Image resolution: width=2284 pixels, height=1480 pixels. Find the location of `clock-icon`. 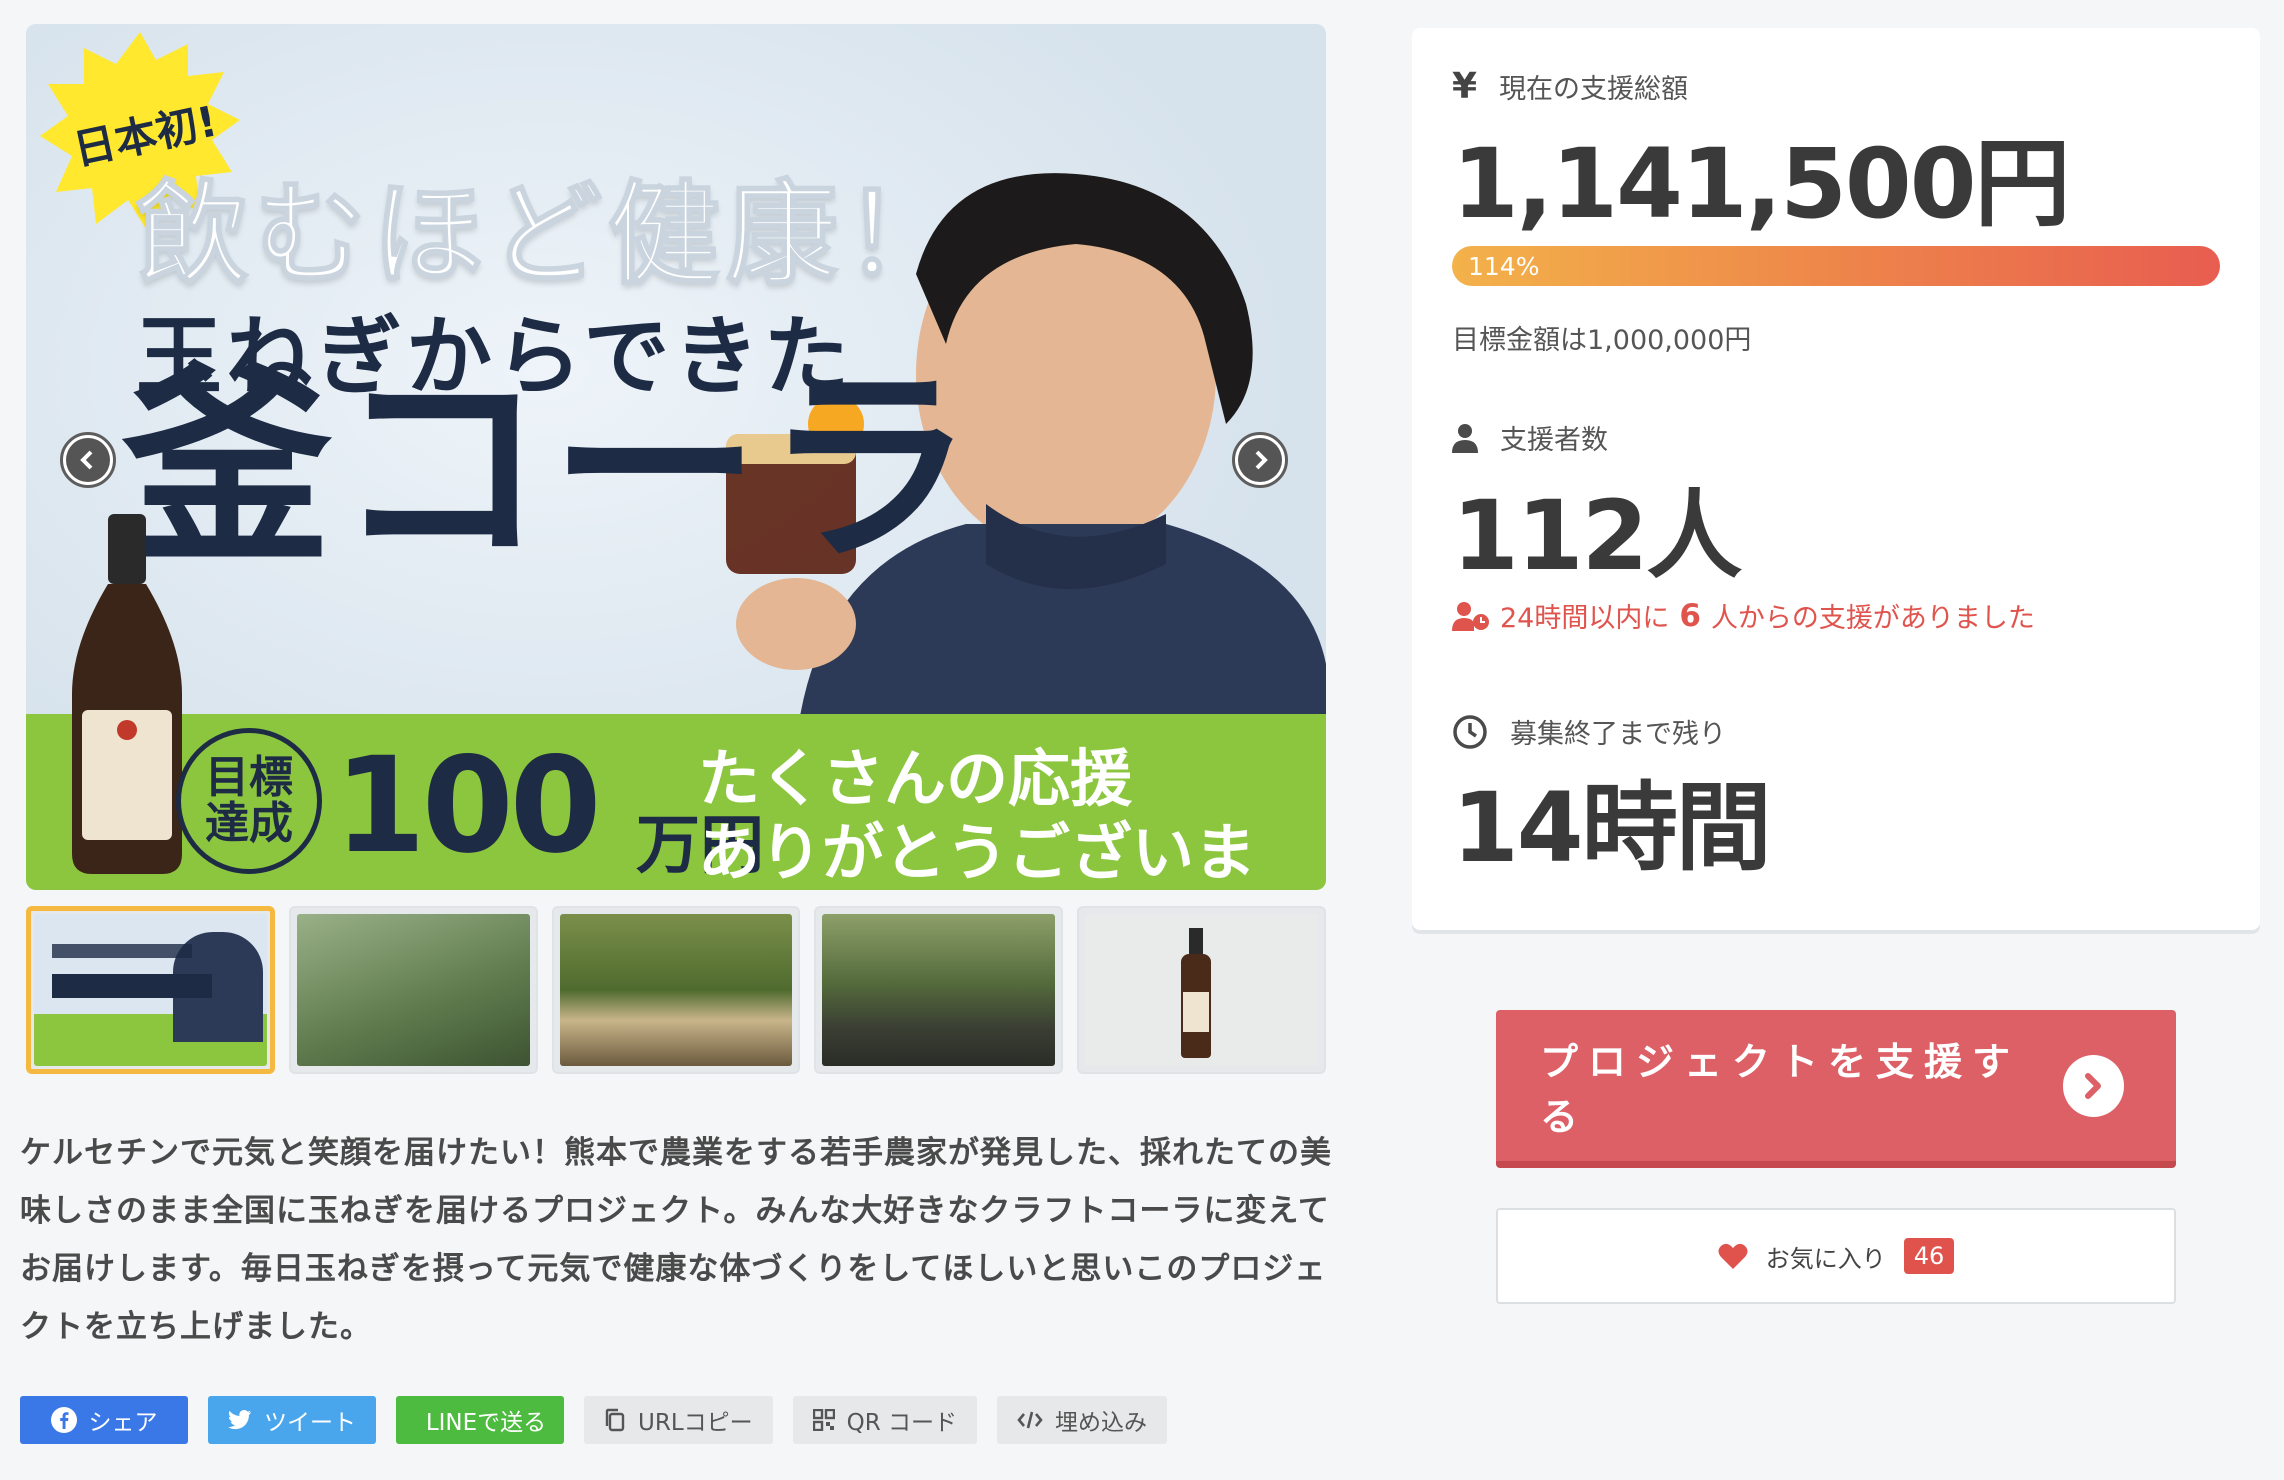

clock-icon is located at coordinates (1470, 731).